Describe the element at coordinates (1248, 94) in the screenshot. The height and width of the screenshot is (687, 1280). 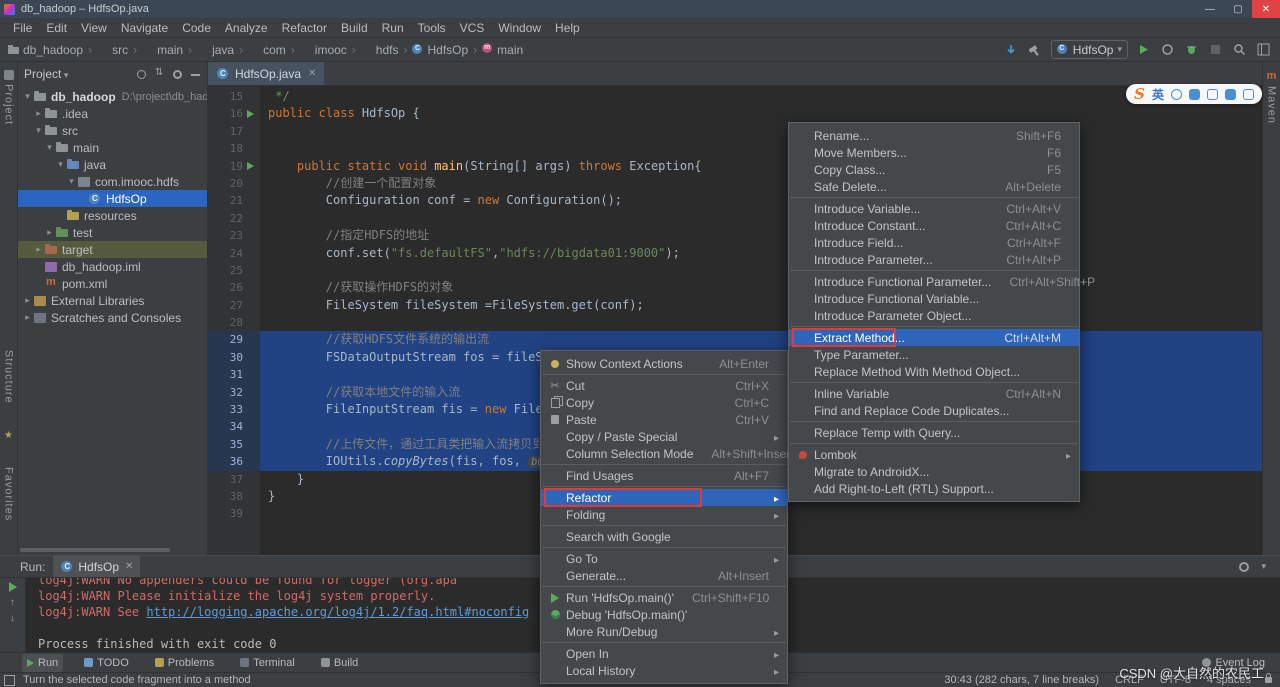
I see `wrench-icon` at that location.